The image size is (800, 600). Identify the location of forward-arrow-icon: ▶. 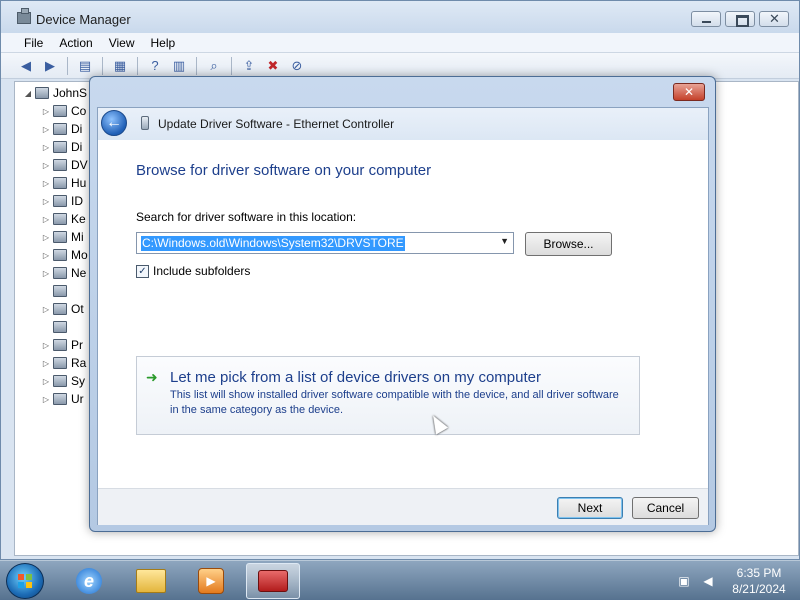
(50, 66).